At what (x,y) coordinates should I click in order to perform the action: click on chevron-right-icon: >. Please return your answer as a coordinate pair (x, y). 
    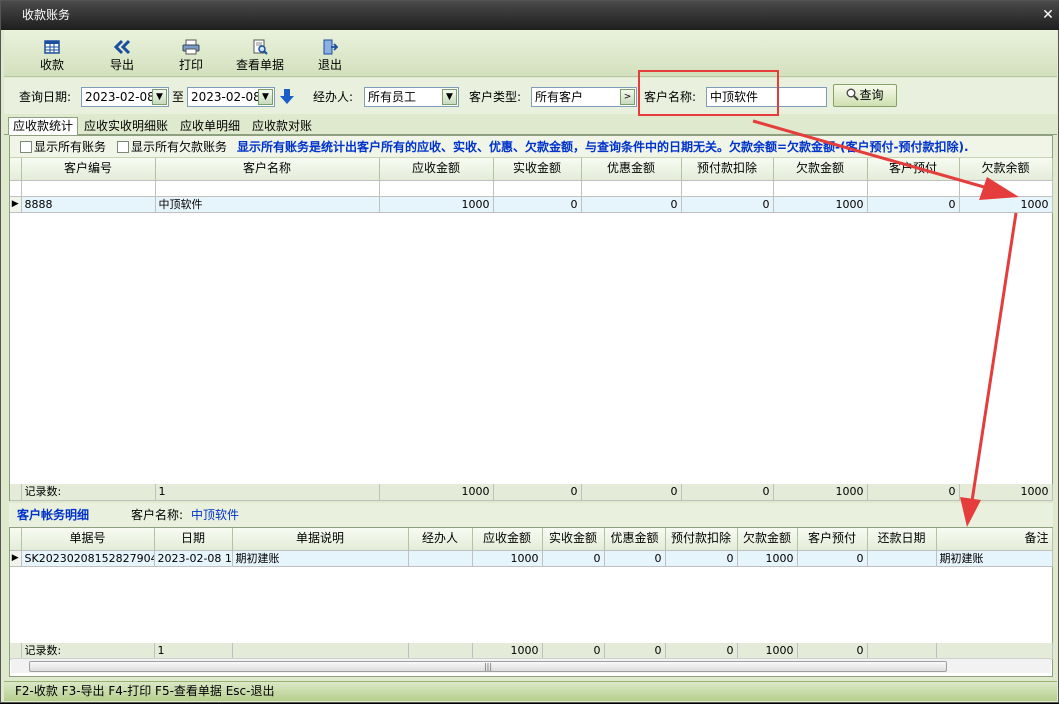
    Looking at the image, I should click on (627, 97).